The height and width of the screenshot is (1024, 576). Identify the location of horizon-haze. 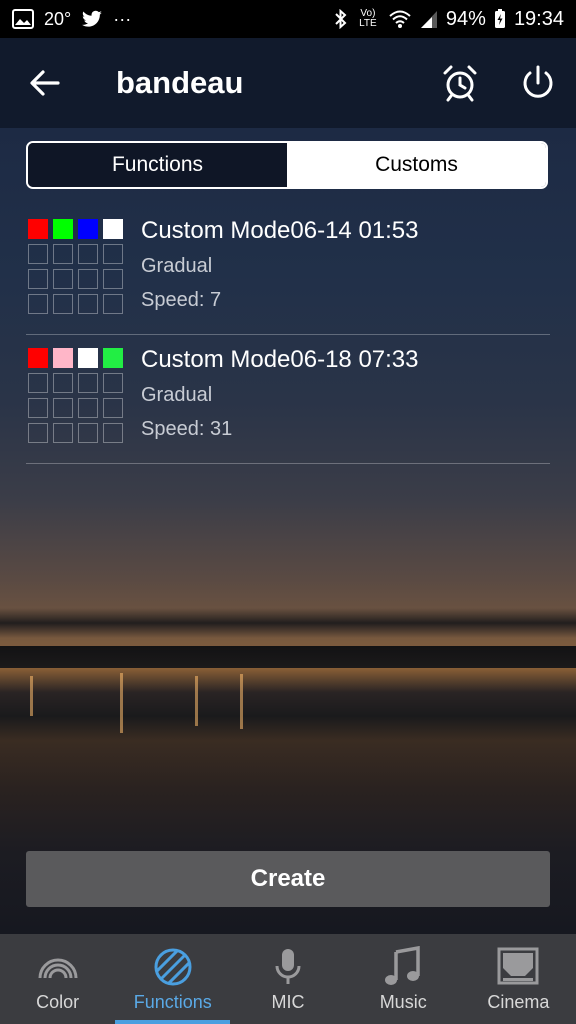
(288, 623).